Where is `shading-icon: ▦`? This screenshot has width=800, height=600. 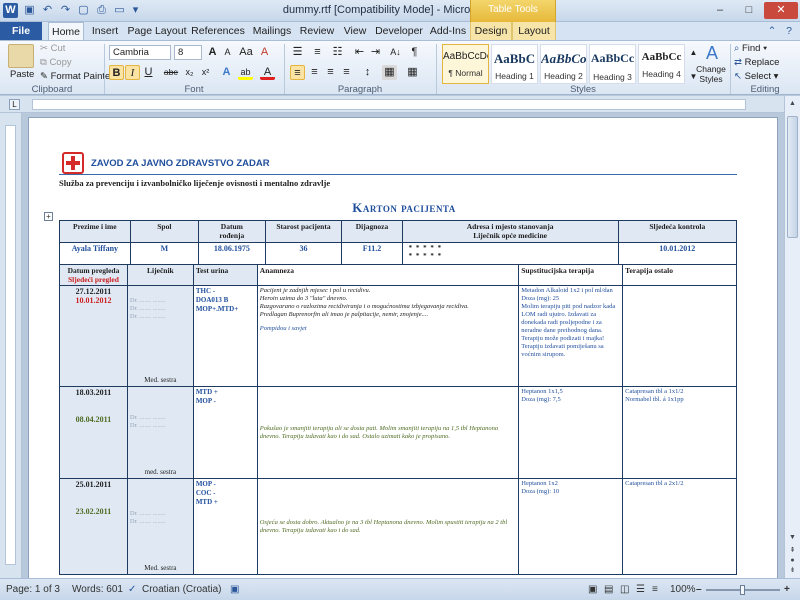 shading-icon: ▦ is located at coordinates (389, 72).